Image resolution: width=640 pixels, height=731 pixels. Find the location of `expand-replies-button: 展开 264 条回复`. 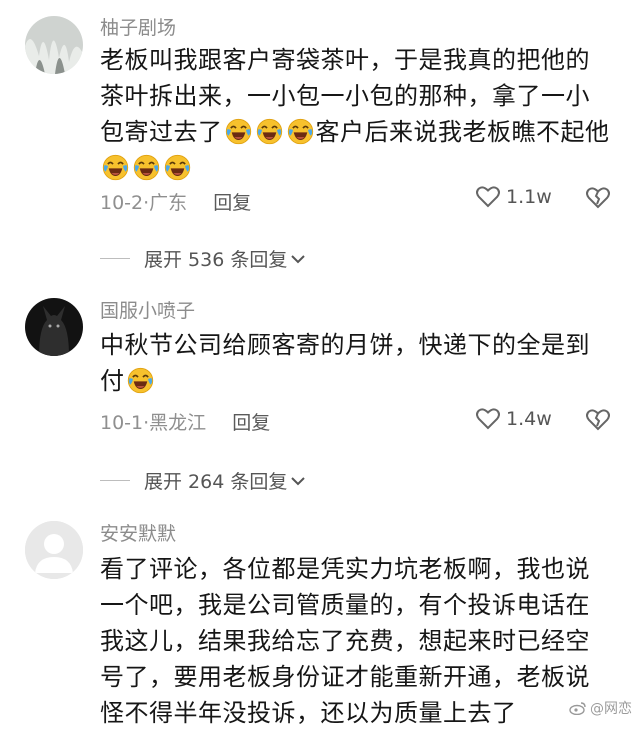

expand-replies-button: 展开 264 条回复 is located at coordinates (203, 480).